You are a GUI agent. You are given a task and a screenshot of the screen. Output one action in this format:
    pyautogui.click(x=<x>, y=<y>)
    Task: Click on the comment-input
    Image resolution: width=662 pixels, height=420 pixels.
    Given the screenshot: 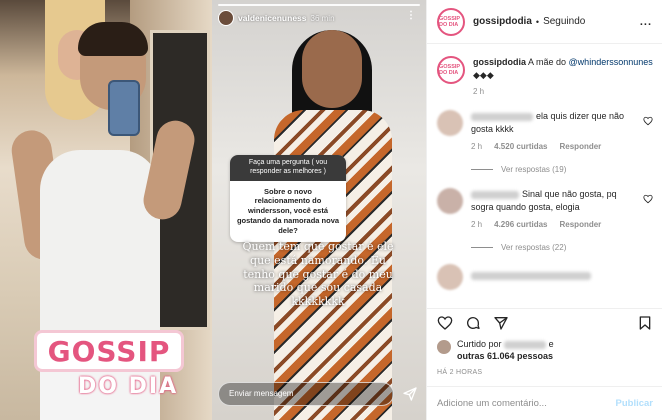 What is the action you would take?
    pyautogui.click(x=522, y=403)
    